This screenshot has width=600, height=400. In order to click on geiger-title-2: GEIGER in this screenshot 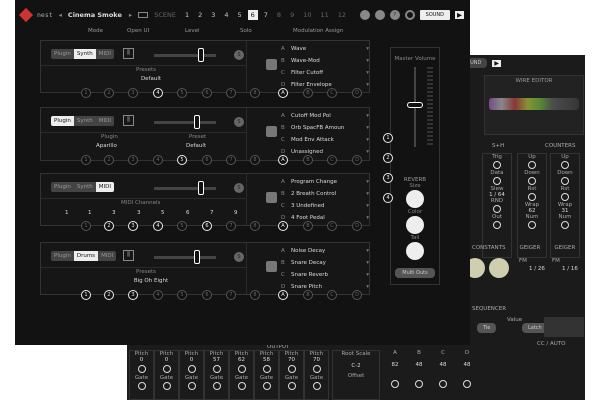, I will do `click(564, 248)`.